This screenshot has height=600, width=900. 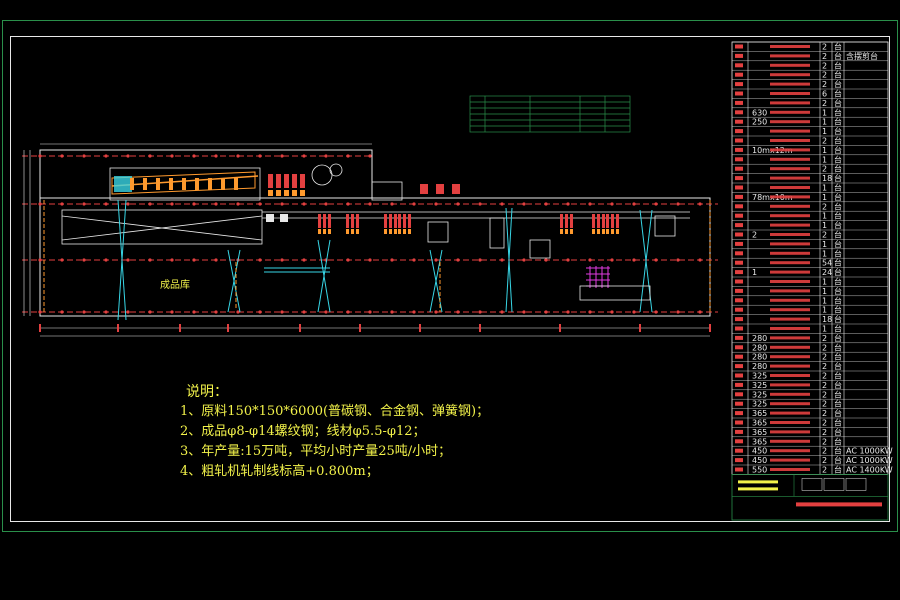 What do you see at coordinates (207, 392) in the screenshot?
I see `notes-title: 说明：` at bounding box center [207, 392].